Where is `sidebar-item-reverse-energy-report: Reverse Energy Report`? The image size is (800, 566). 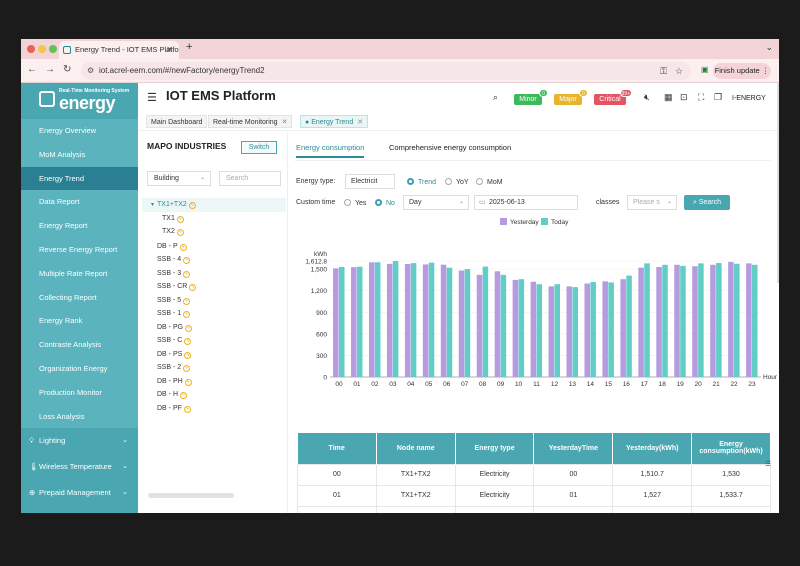 sidebar-item-reverse-energy-report: Reverse Energy Report is located at coordinates (79, 249).